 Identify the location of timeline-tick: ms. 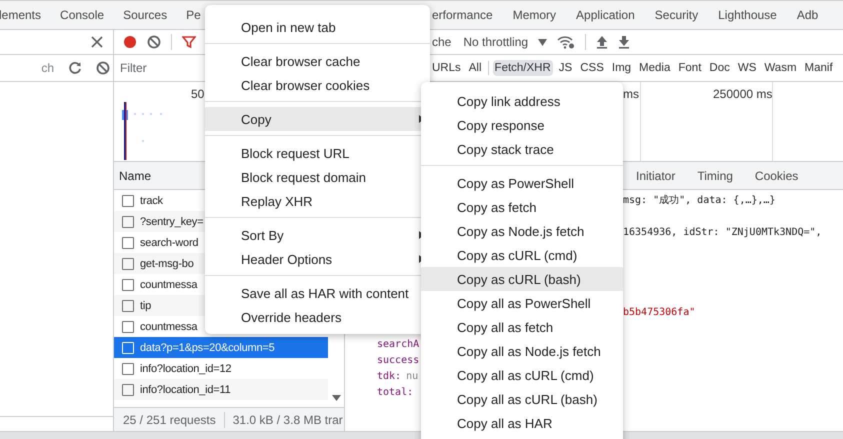
(631, 94).